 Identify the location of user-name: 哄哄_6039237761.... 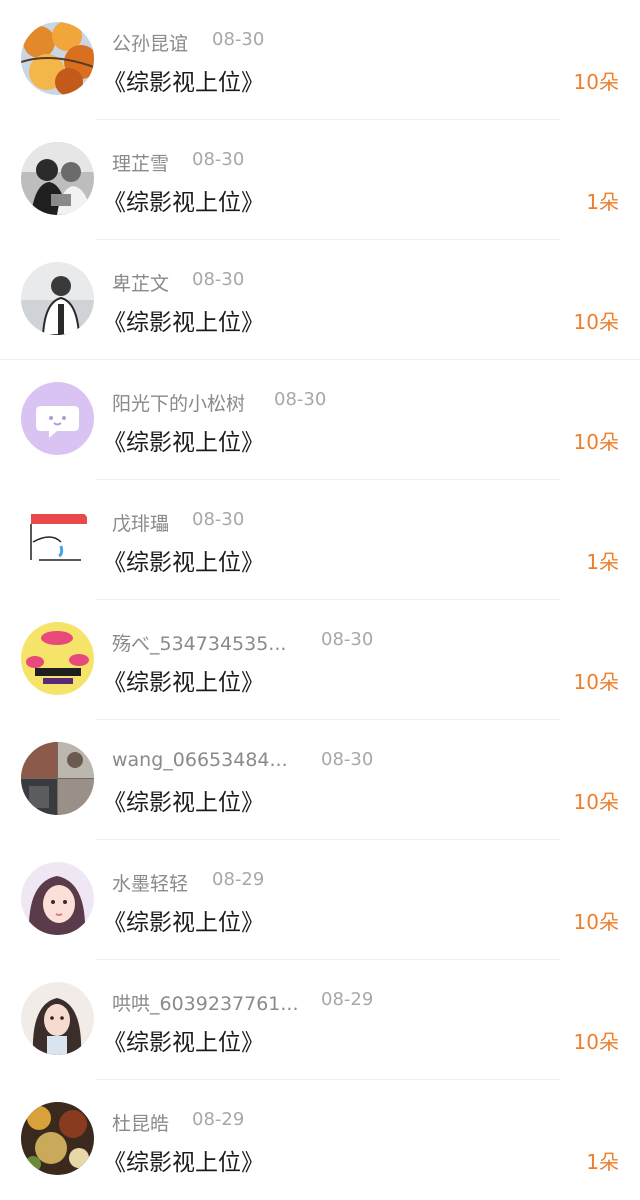
(205, 1002).